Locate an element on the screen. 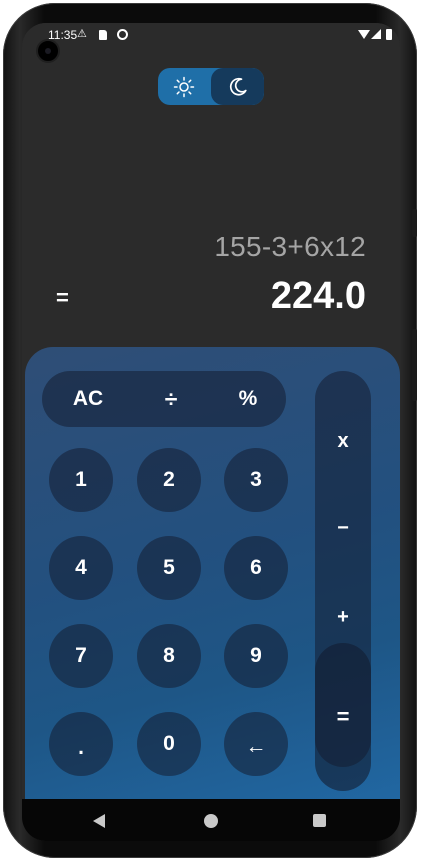 The height and width of the screenshot is (861, 421). wifi-icon is located at coordinates (364, 34).